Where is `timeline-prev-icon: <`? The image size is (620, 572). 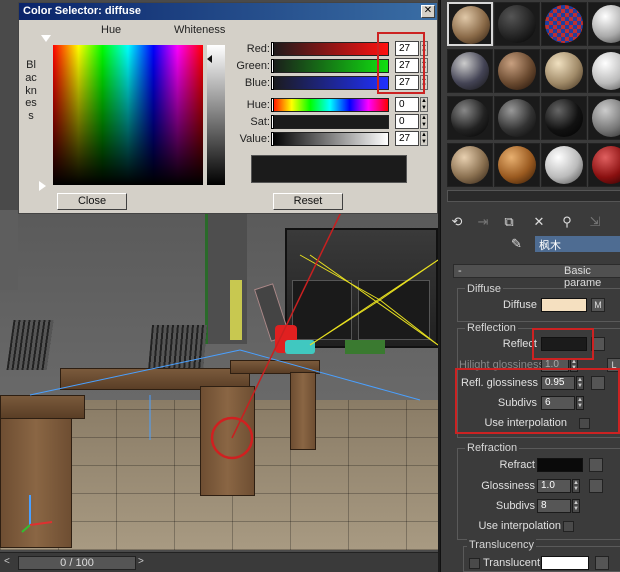 timeline-prev-icon: < is located at coordinates (10, 563).